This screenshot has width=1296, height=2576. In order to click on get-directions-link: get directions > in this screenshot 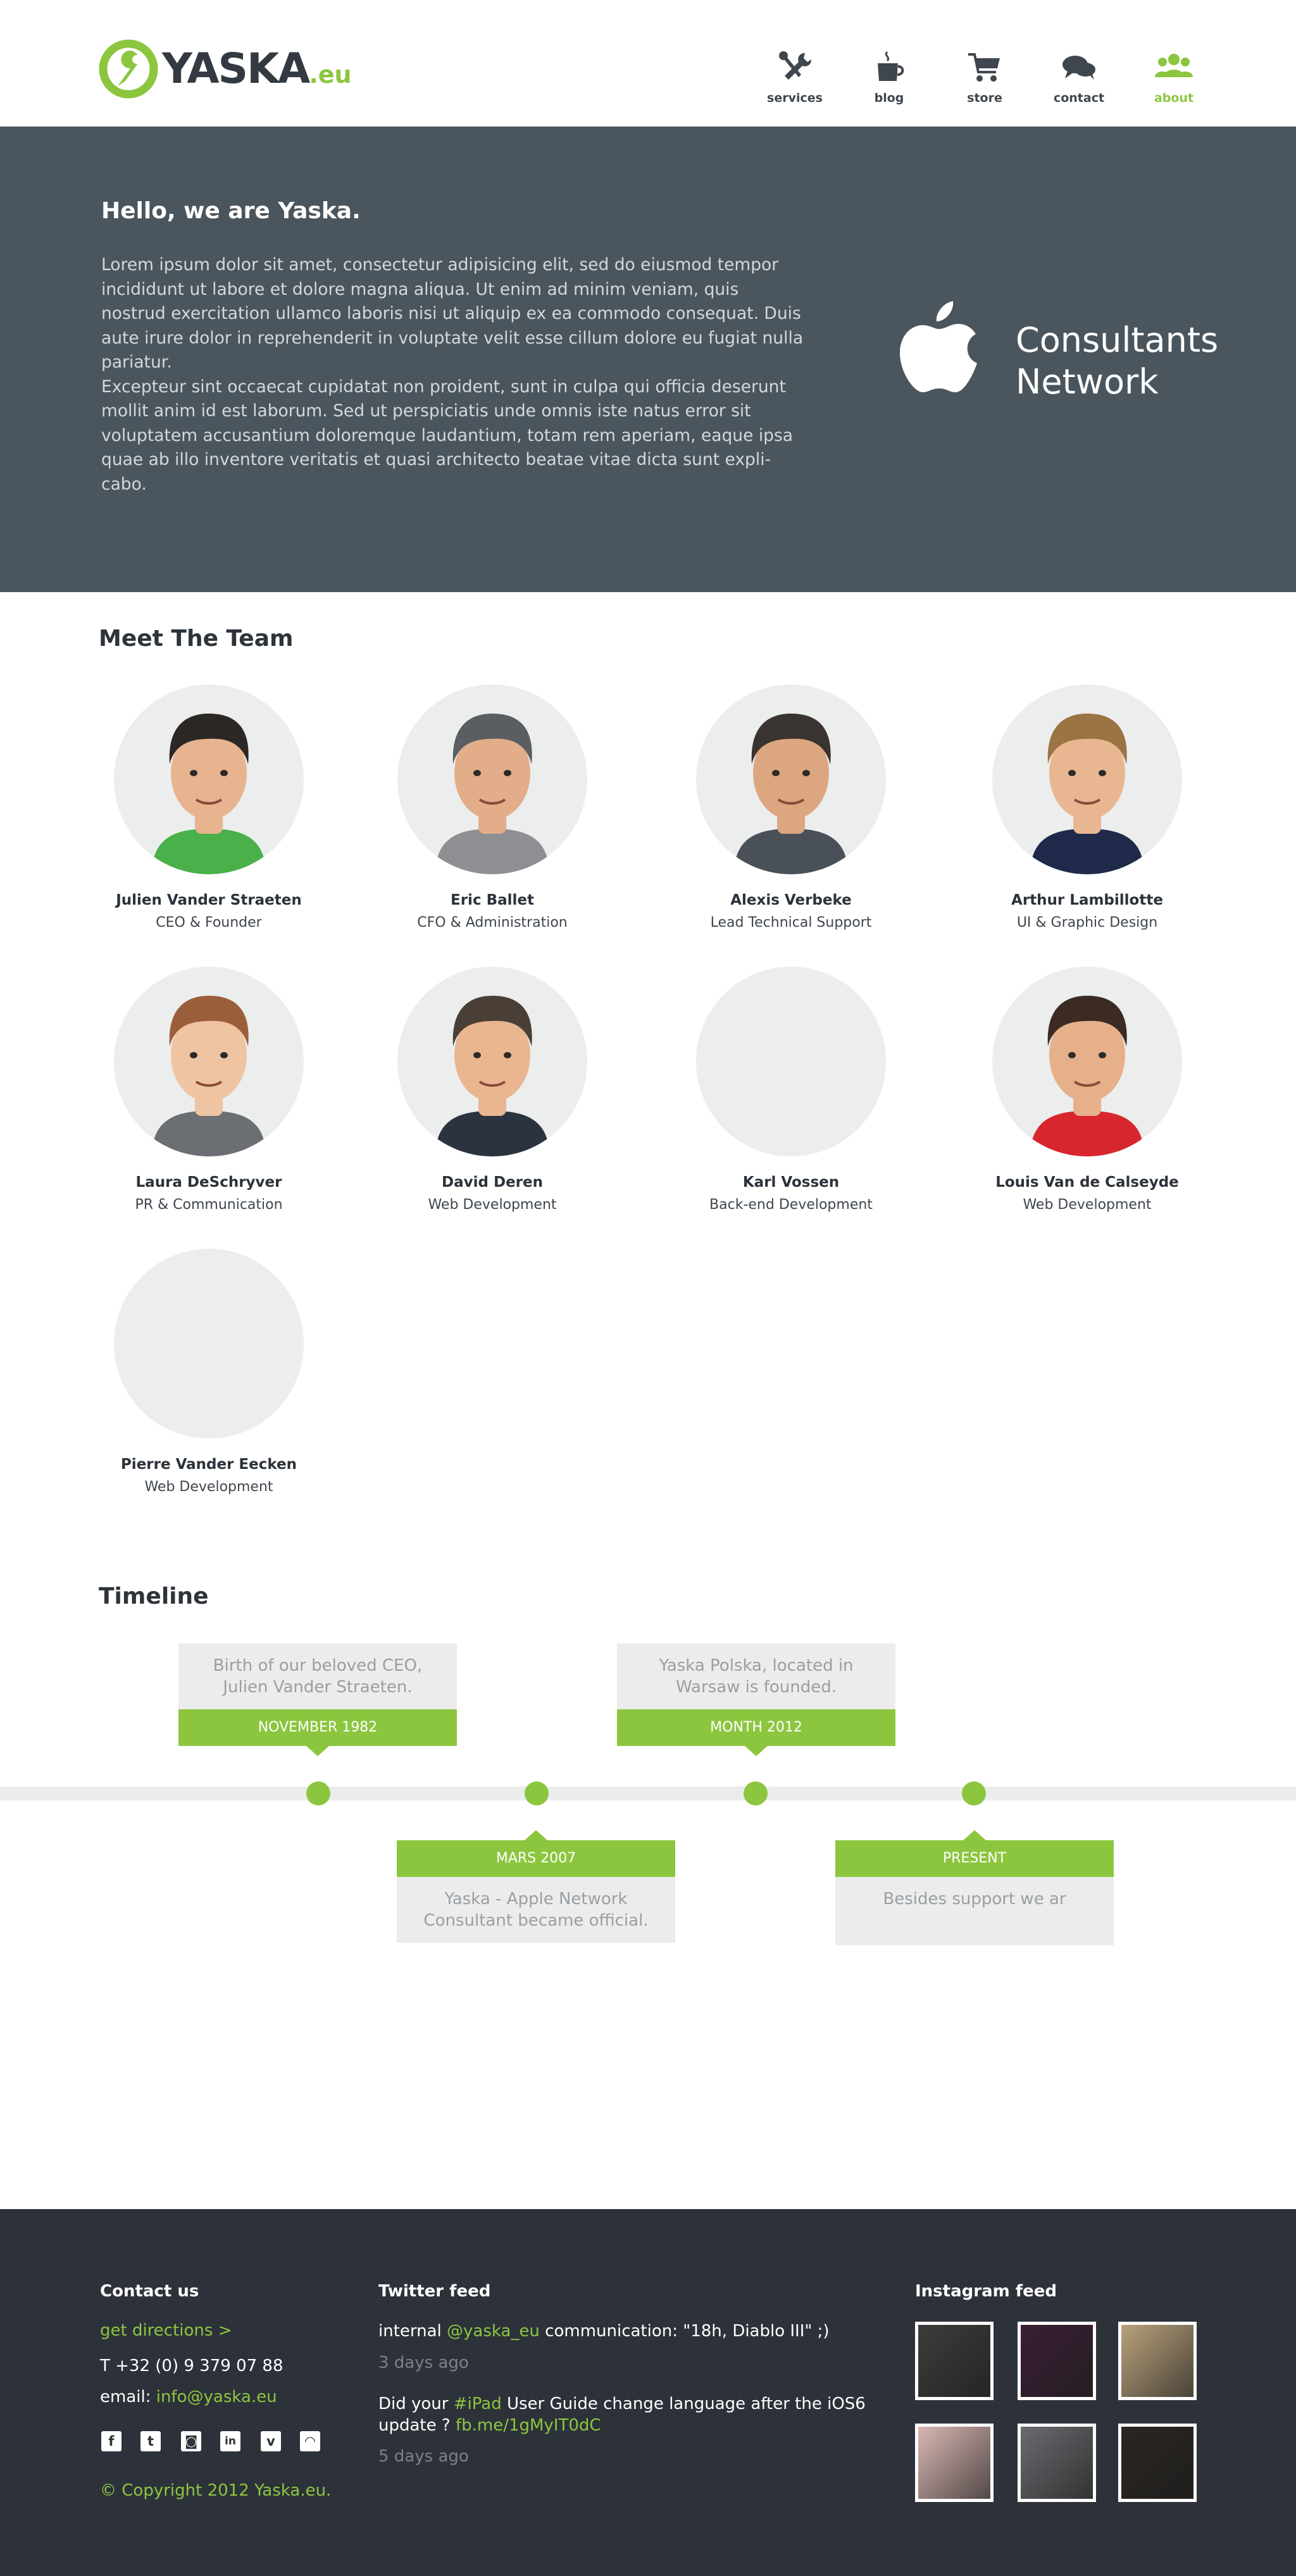, I will do `click(166, 2331)`.